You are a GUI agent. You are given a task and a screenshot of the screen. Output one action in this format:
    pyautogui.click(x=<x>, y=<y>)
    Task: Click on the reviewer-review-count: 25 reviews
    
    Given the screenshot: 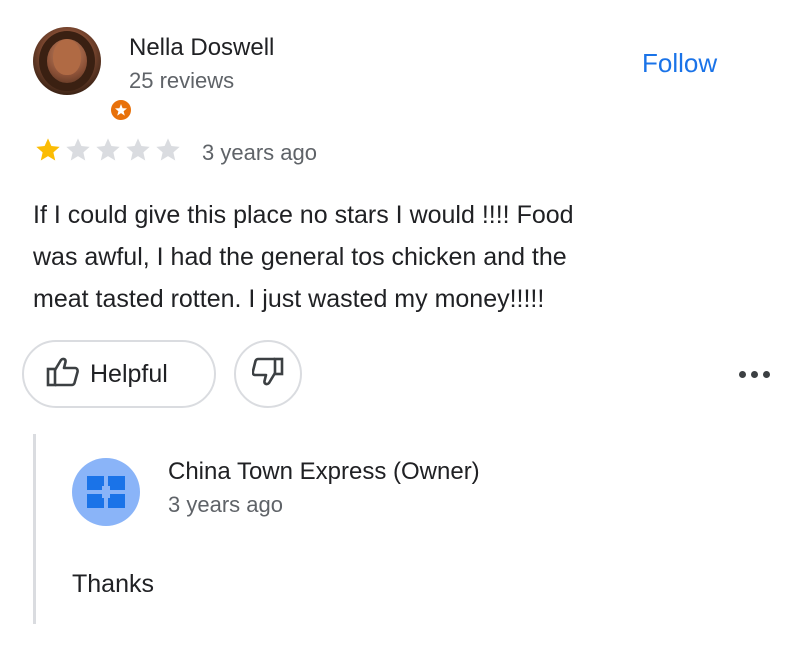 What is the action you would take?
    pyautogui.click(x=182, y=80)
    